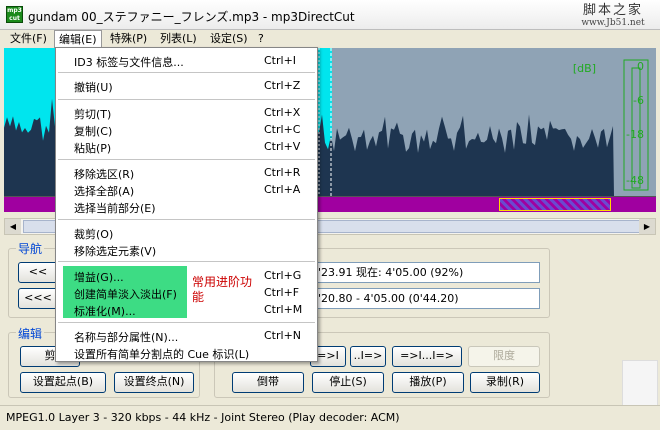 Image resolution: width=660 pixels, height=430 pixels. What do you see at coordinates (104, 174) in the screenshot?
I see `menu-item-label: 移除选区(R)` at bounding box center [104, 174].